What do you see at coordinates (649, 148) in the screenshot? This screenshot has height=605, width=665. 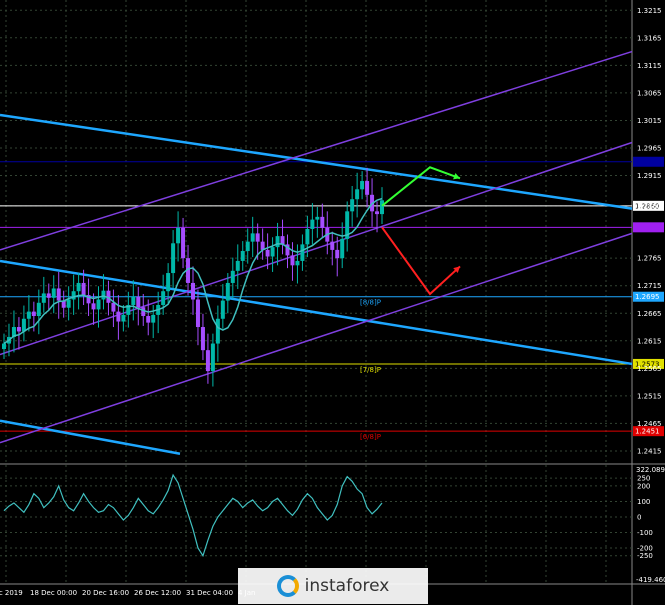 I see `price-tick-label: 1.2965` at bounding box center [649, 148].